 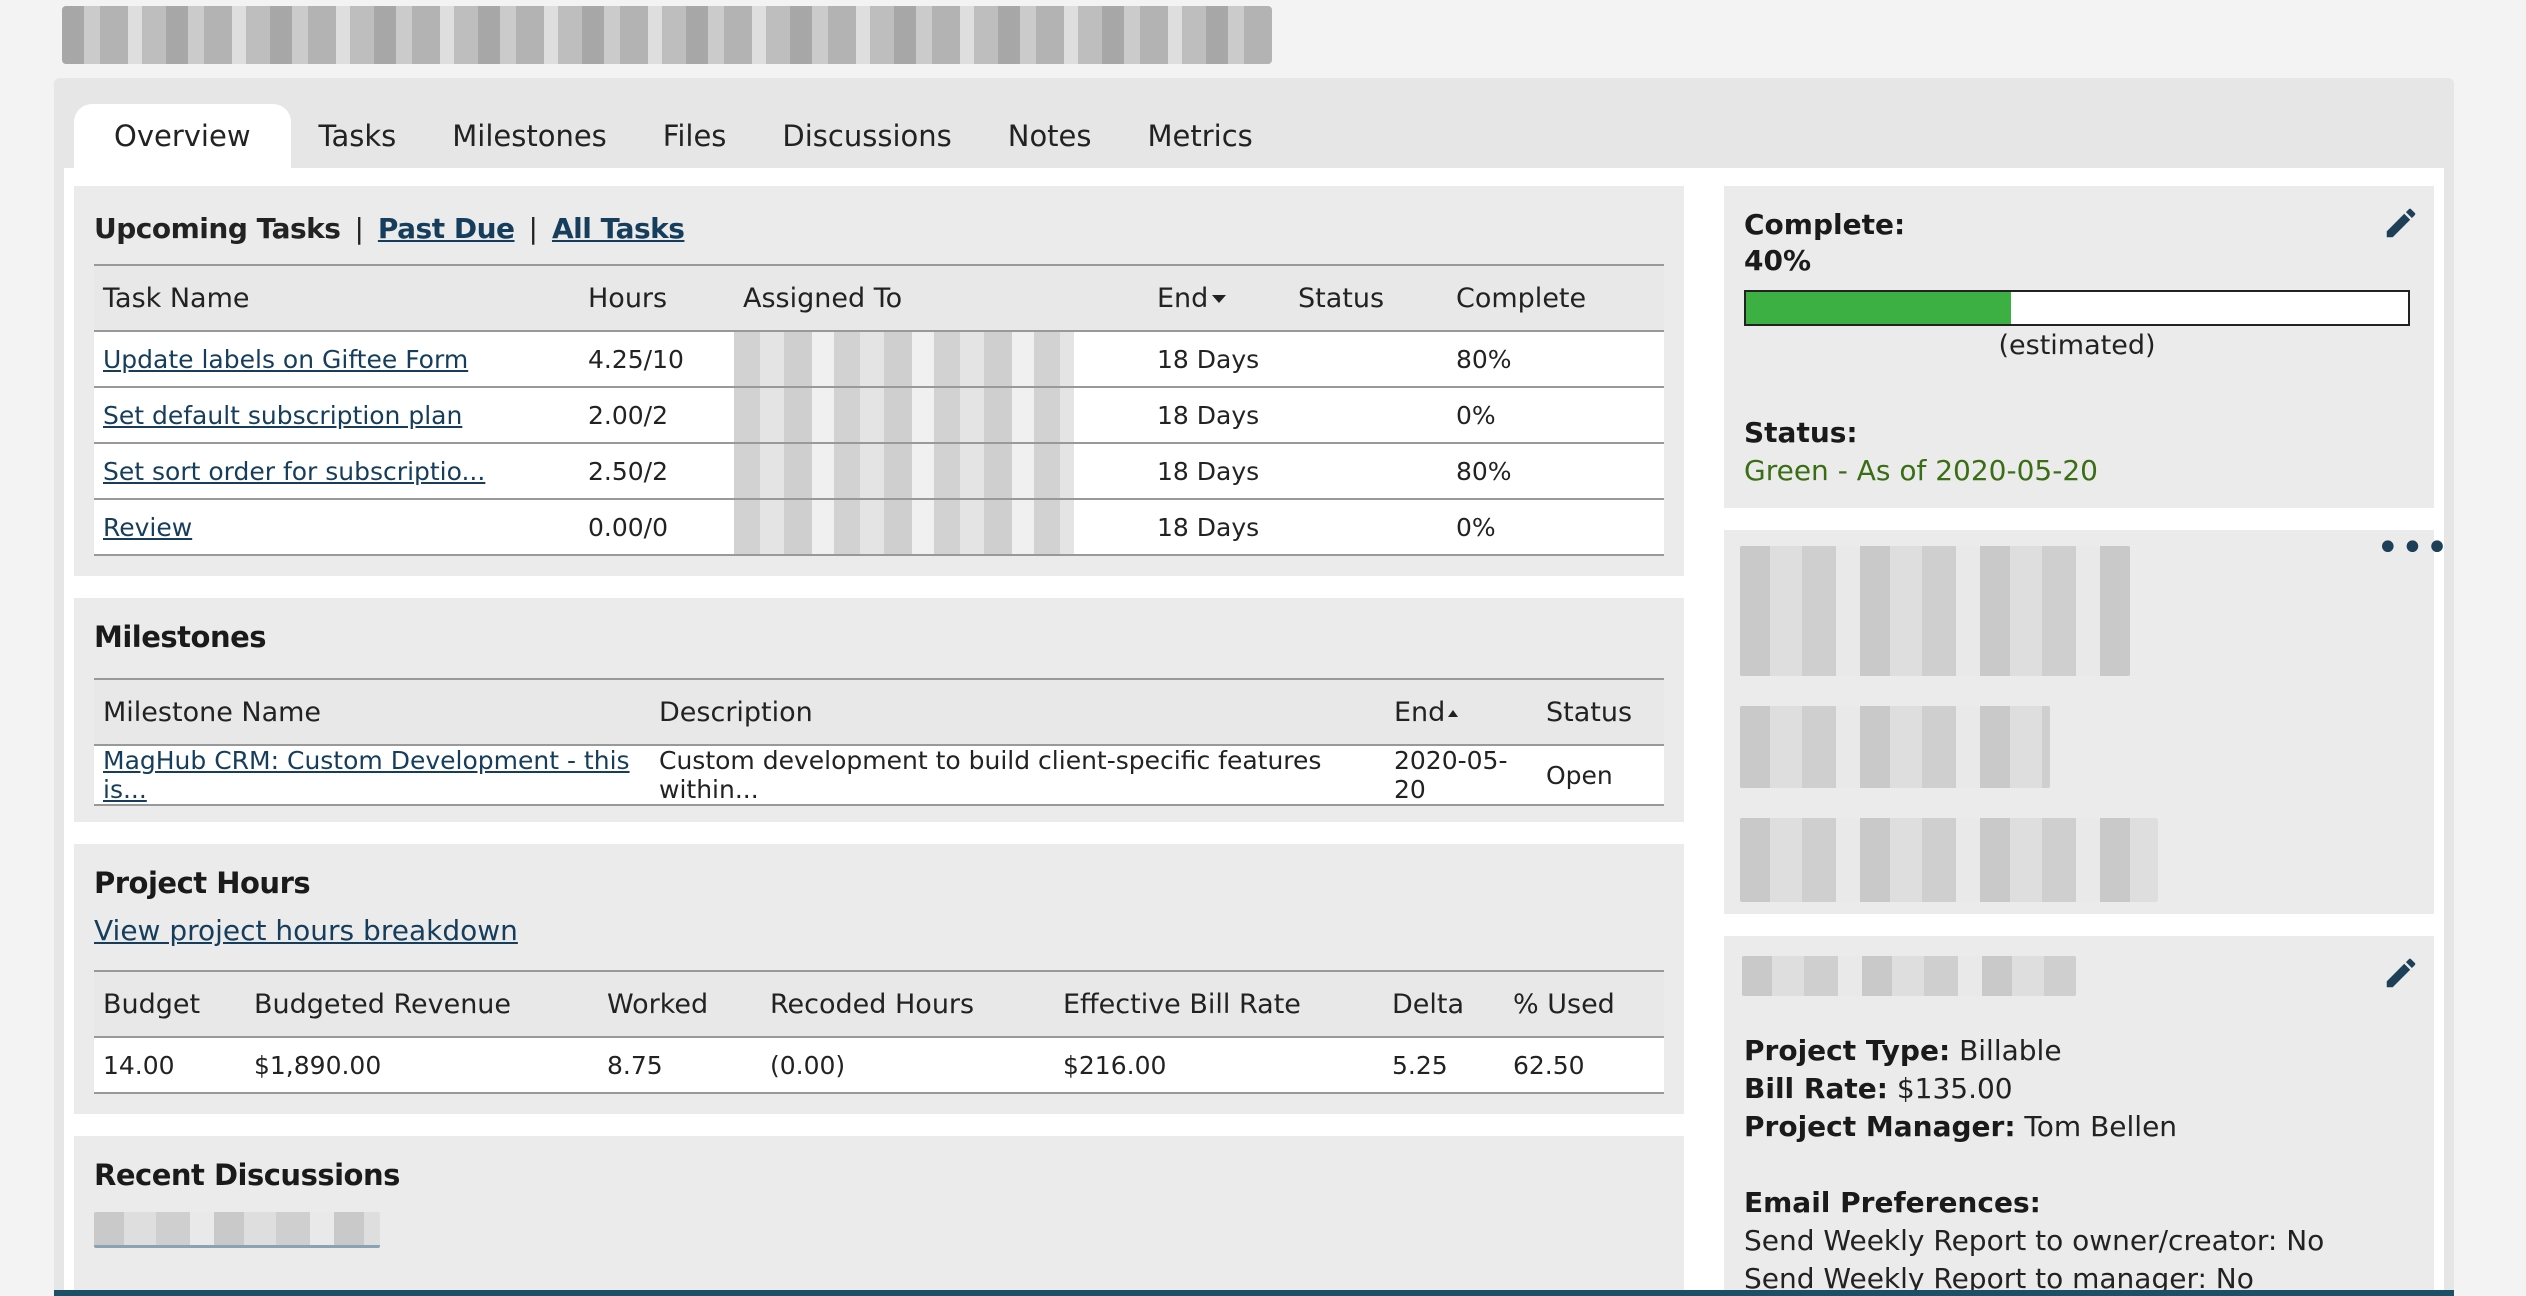 What do you see at coordinates (1847, 1050) in the screenshot?
I see `project-type-label: Project Type:` at bounding box center [1847, 1050].